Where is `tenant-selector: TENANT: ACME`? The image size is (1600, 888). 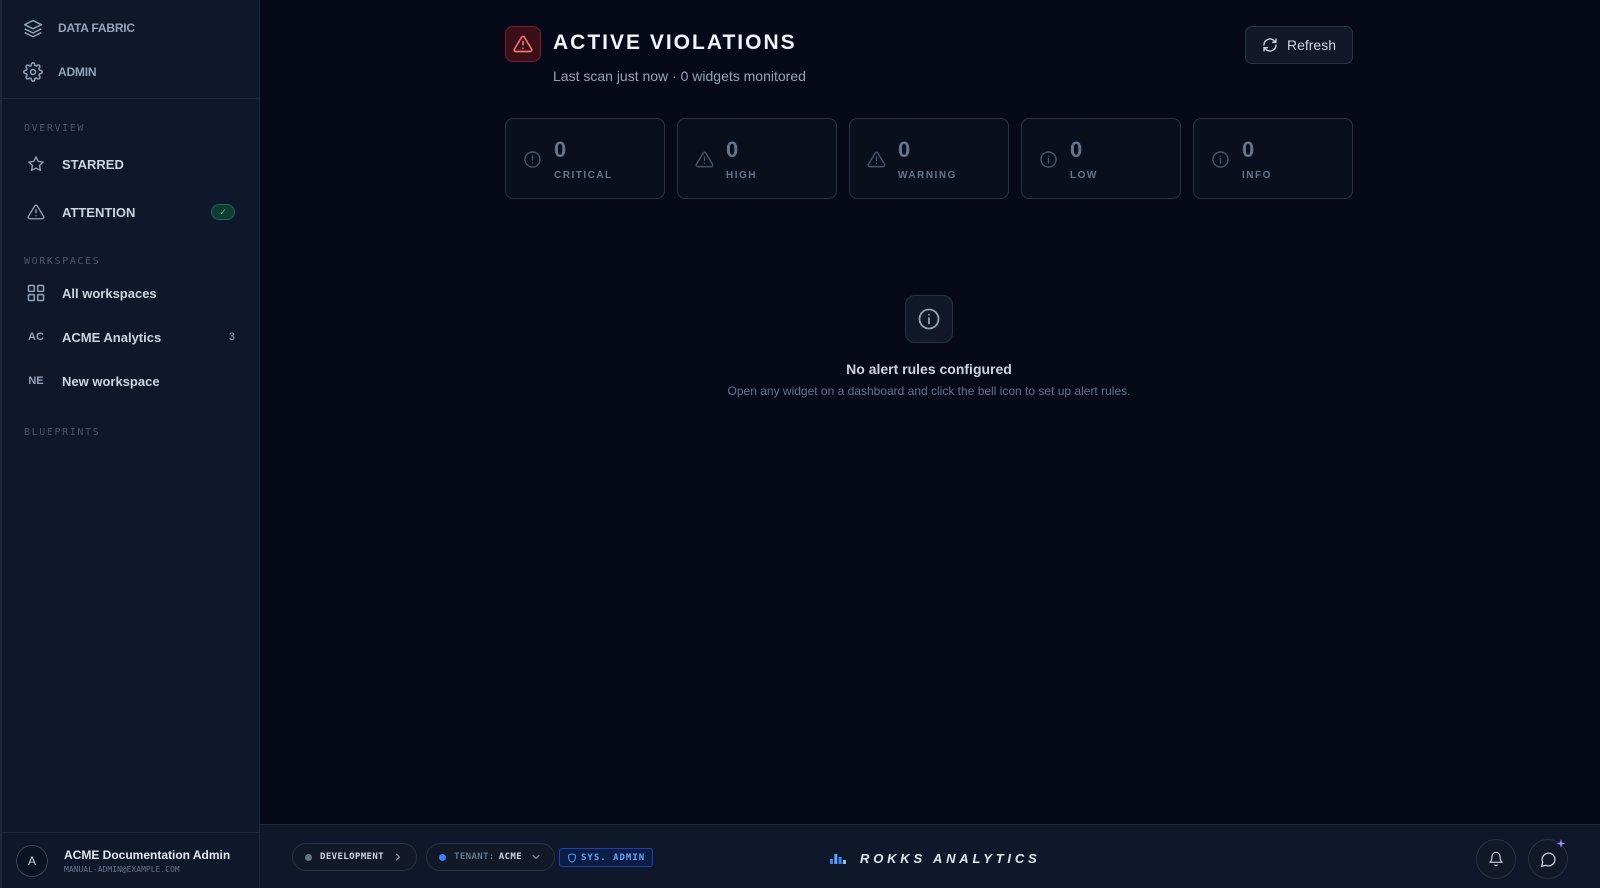 tenant-selector: TENANT: ACME is located at coordinates (491, 857).